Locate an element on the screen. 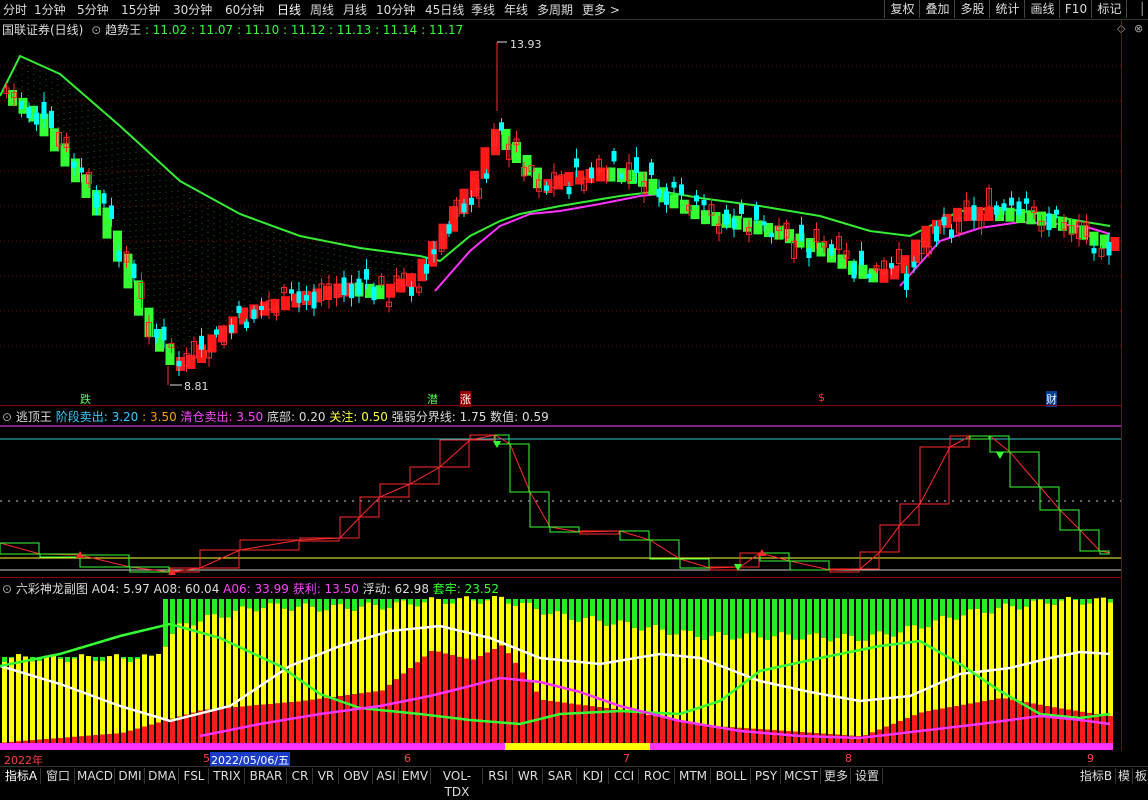 The height and width of the screenshot is (800, 1148). period-tab-45day: 45日线 is located at coordinates (444, 9).